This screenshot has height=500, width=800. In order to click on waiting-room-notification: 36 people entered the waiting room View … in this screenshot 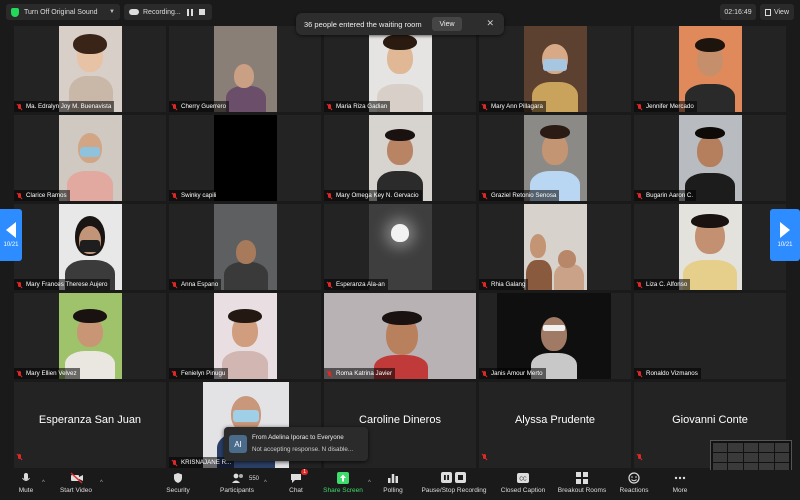, I will do `click(400, 24)`.